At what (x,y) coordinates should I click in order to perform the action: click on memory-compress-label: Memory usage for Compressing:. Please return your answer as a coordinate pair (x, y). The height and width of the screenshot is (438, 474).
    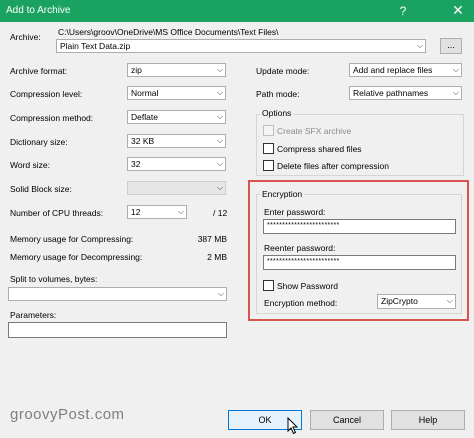
    Looking at the image, I should click on (72, 239).